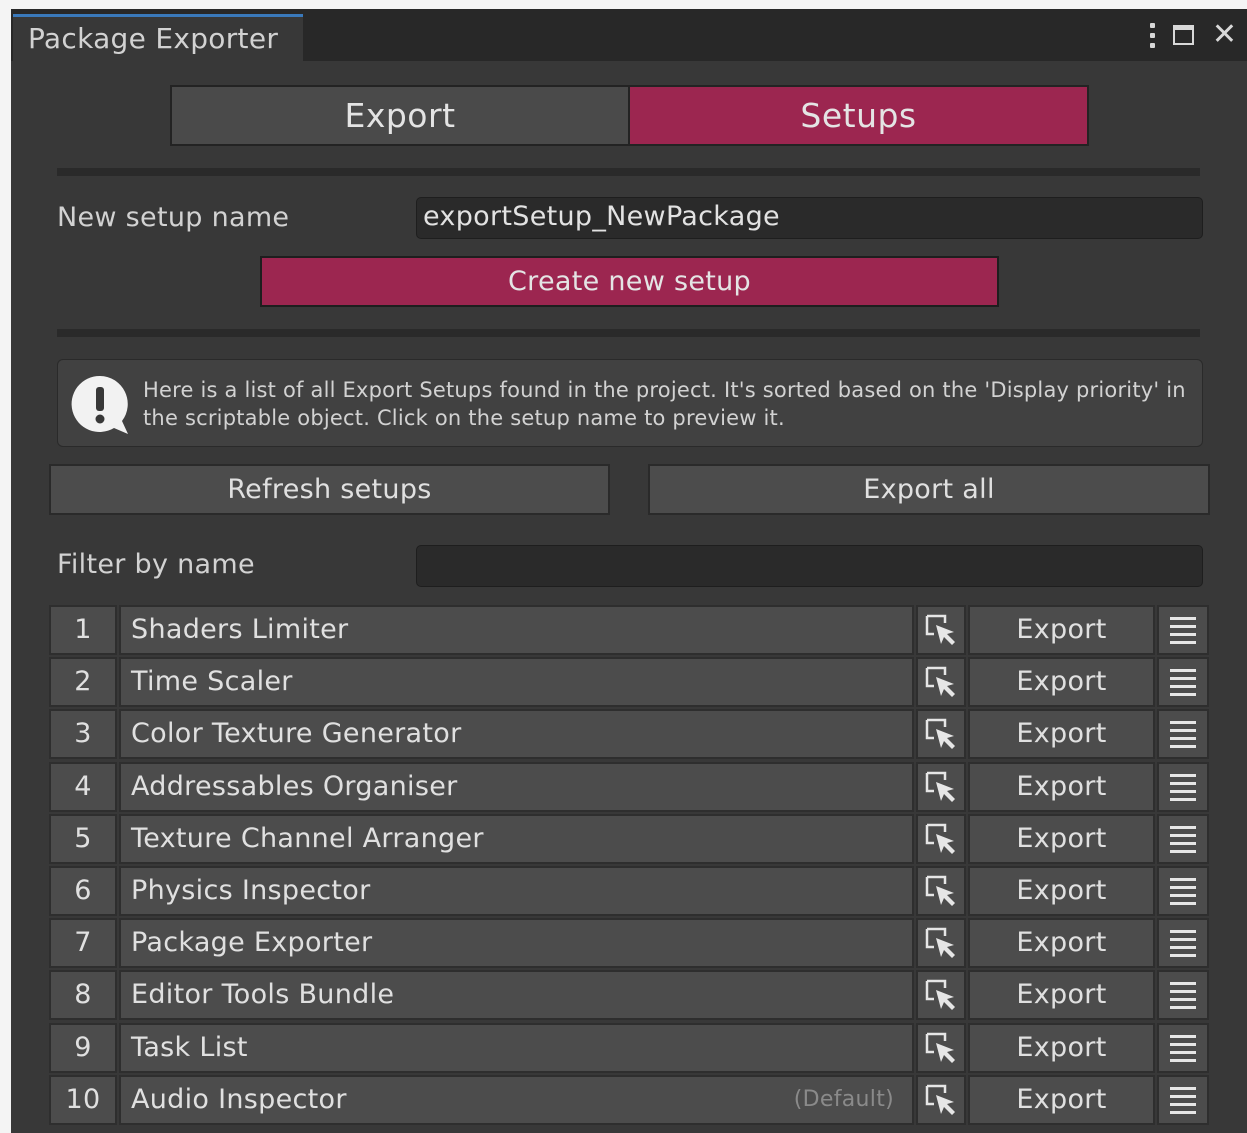 Image resolution: width=1247 pixels, height=1133 pixels. I want to click on new-setup-name-label: New setup name, so click(173, 217).